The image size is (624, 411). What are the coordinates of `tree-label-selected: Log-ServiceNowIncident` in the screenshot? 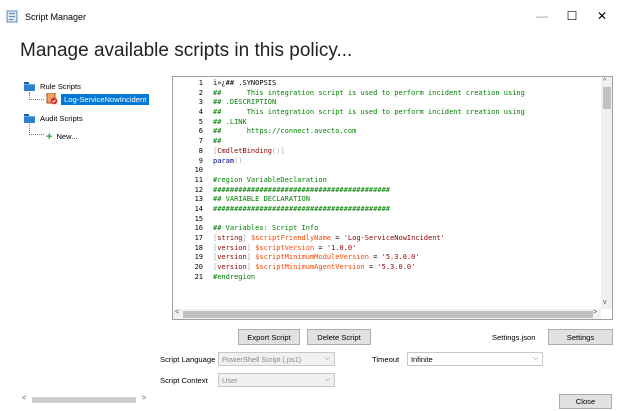 It's located at (105, 99).